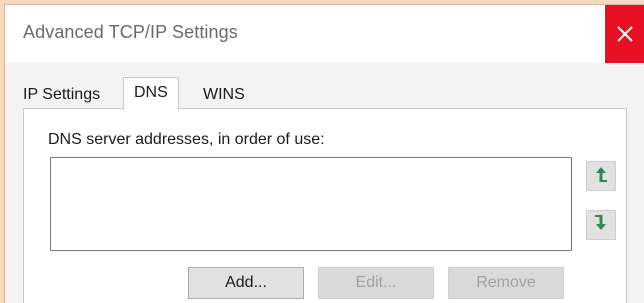 The image size is (644, 303). I want to click on arrow-up-icon, so click(601, 176).